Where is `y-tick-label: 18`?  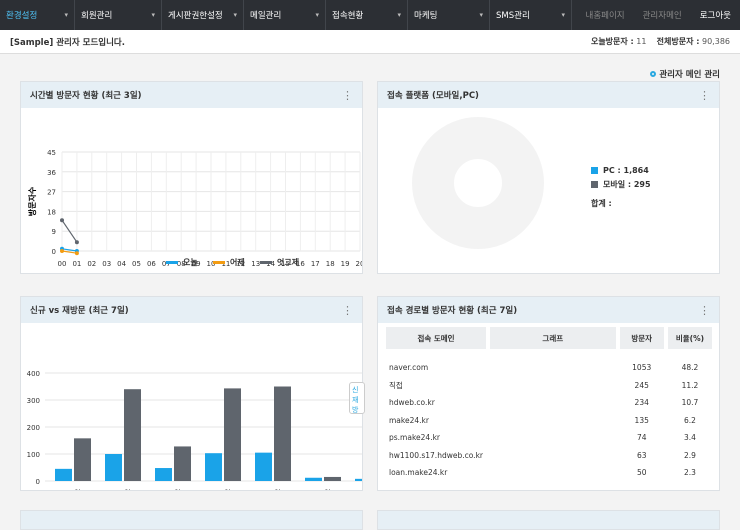
y-tick-label: 18 is located at coordinates (51, 212).